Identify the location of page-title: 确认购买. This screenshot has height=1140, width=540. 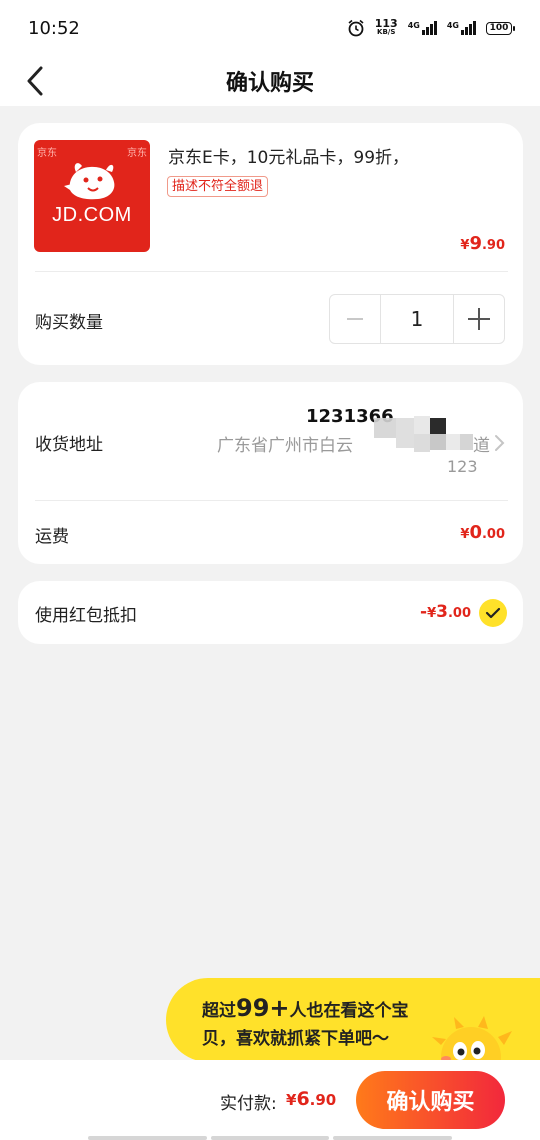
(269, 83).